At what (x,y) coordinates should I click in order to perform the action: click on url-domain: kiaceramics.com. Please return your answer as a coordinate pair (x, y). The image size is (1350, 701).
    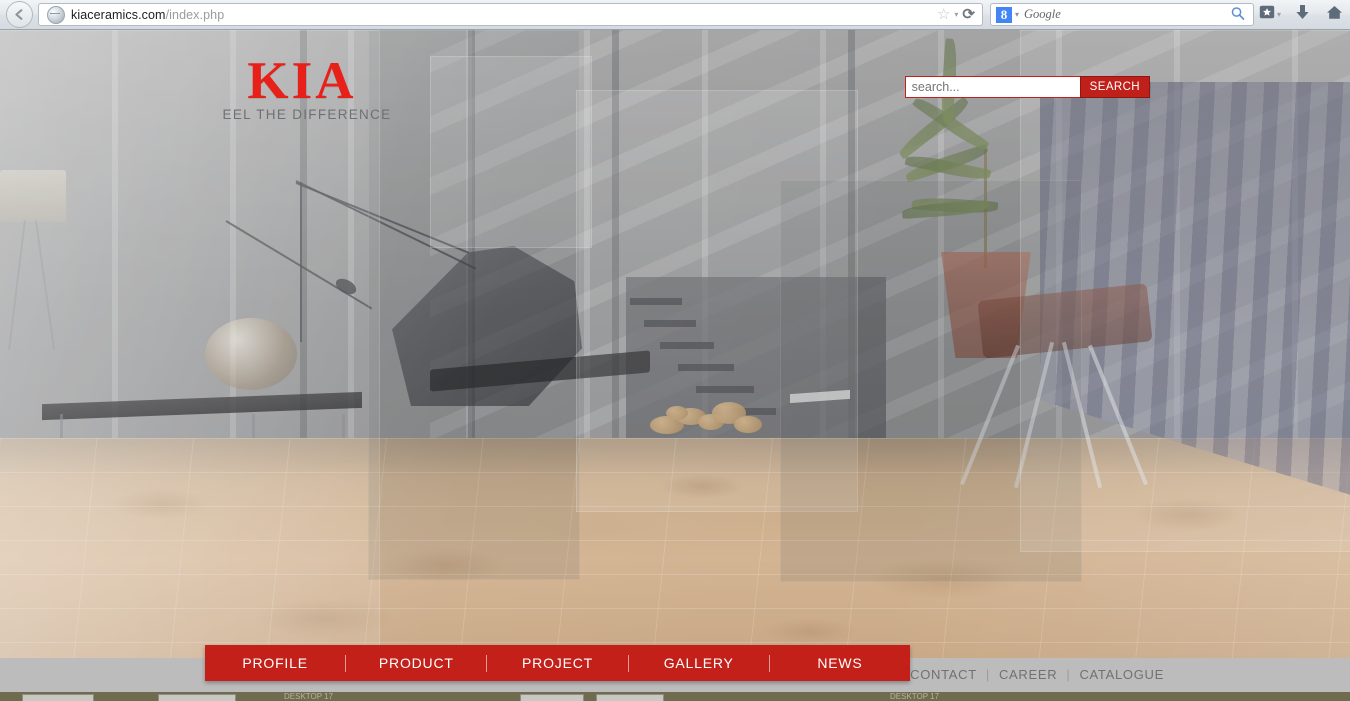
    Looking at the image, I should click on (118, 14).